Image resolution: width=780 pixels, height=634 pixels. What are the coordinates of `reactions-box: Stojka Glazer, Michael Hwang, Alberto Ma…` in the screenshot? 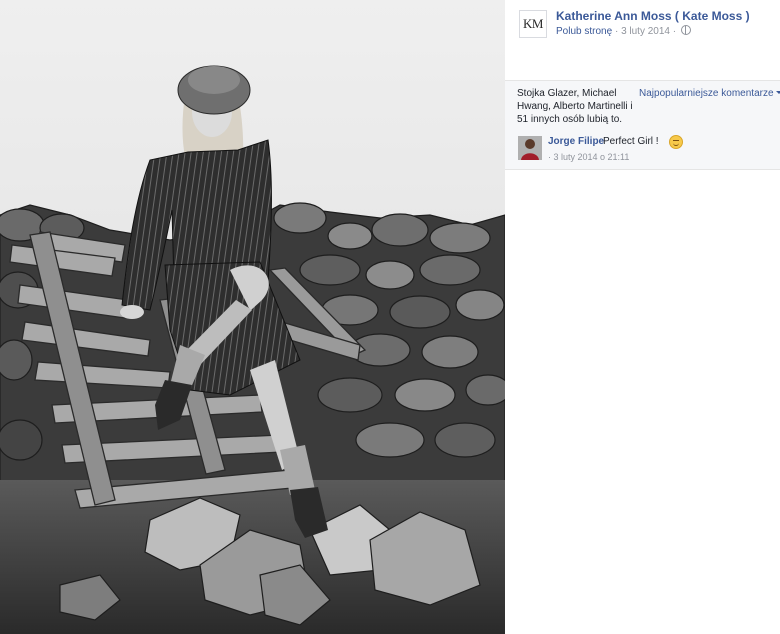 It's located at (642, 125).